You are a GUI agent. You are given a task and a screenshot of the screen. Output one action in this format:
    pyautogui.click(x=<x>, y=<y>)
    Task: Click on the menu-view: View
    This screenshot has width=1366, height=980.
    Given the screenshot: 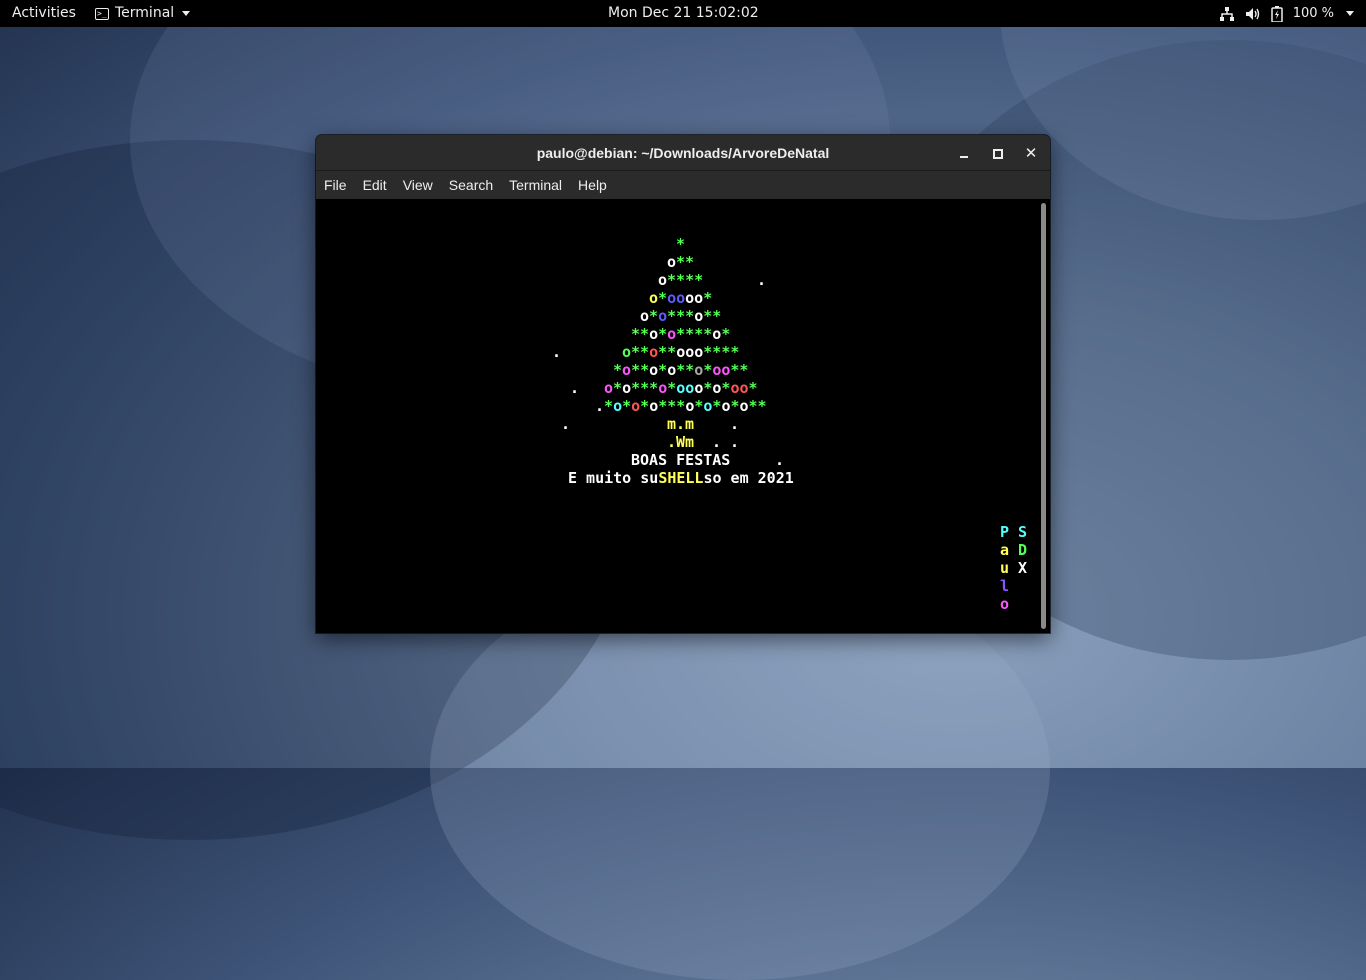 What is the action you would take?
    pyautogui.click(x=418, y=185)
    